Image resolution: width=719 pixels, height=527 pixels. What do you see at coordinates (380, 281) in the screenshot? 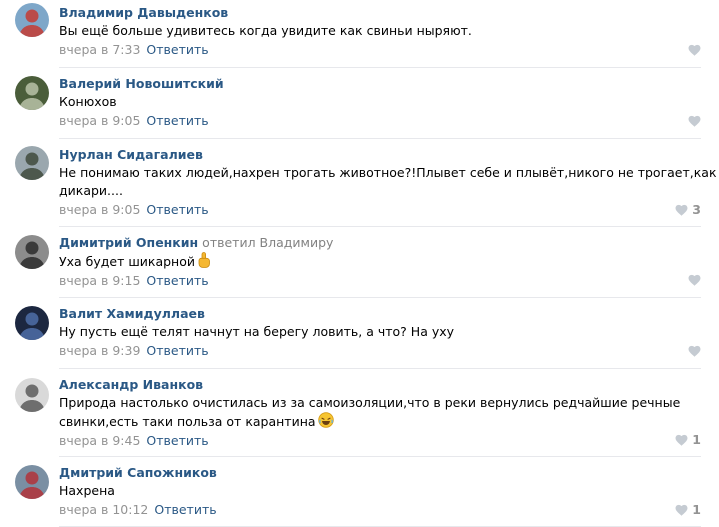
I see `comment-meta: вчера в 9:15 Ответить` at bounding box center [380, 281].